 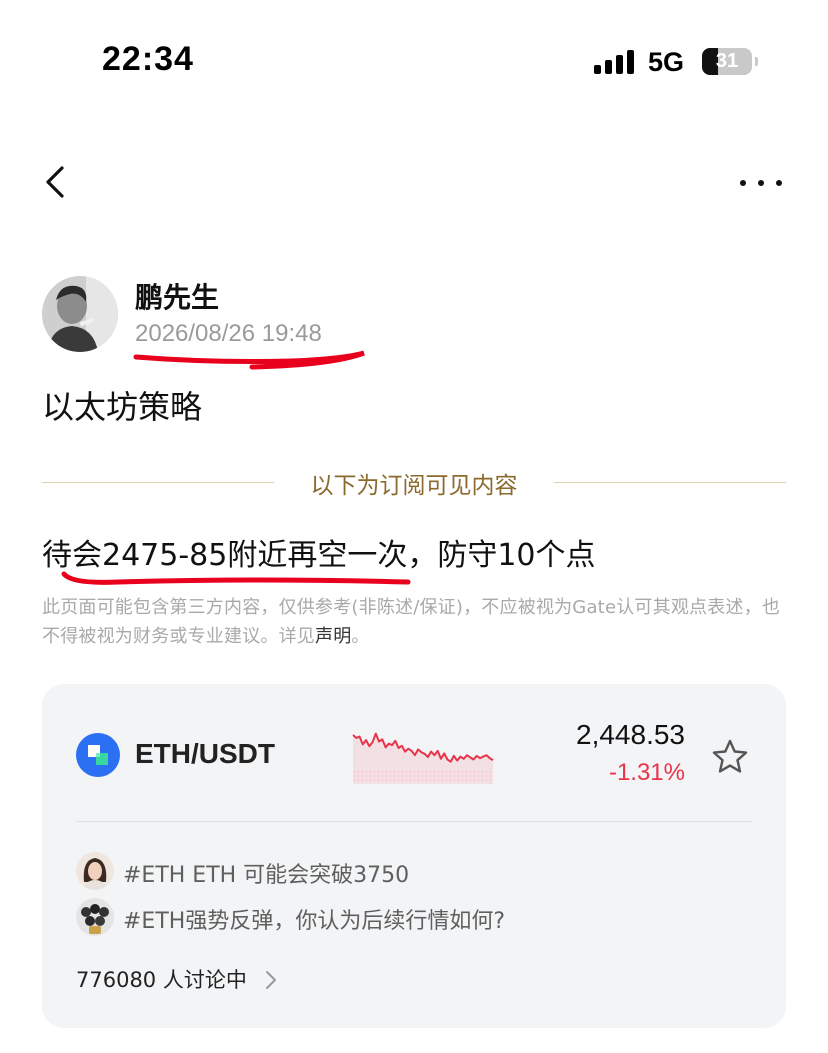 I want to click on back-button, so click(x=58, y=182).